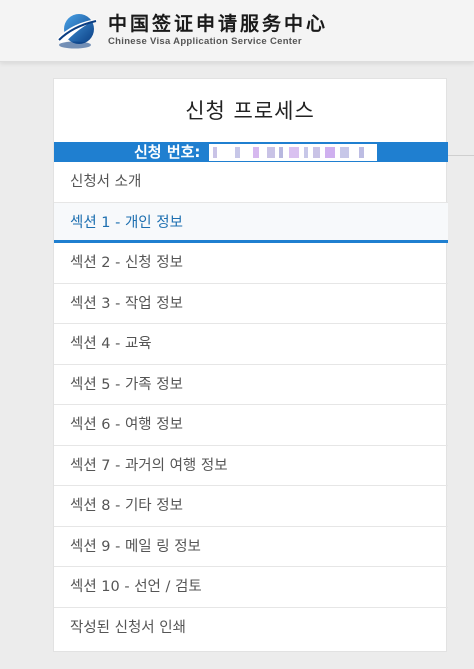 The width and height of the screenshot is (474, 669). Describe the element at coordinates (167, 152) in the screenshot. I see `application-number-label: 신청 번호:` at that location.